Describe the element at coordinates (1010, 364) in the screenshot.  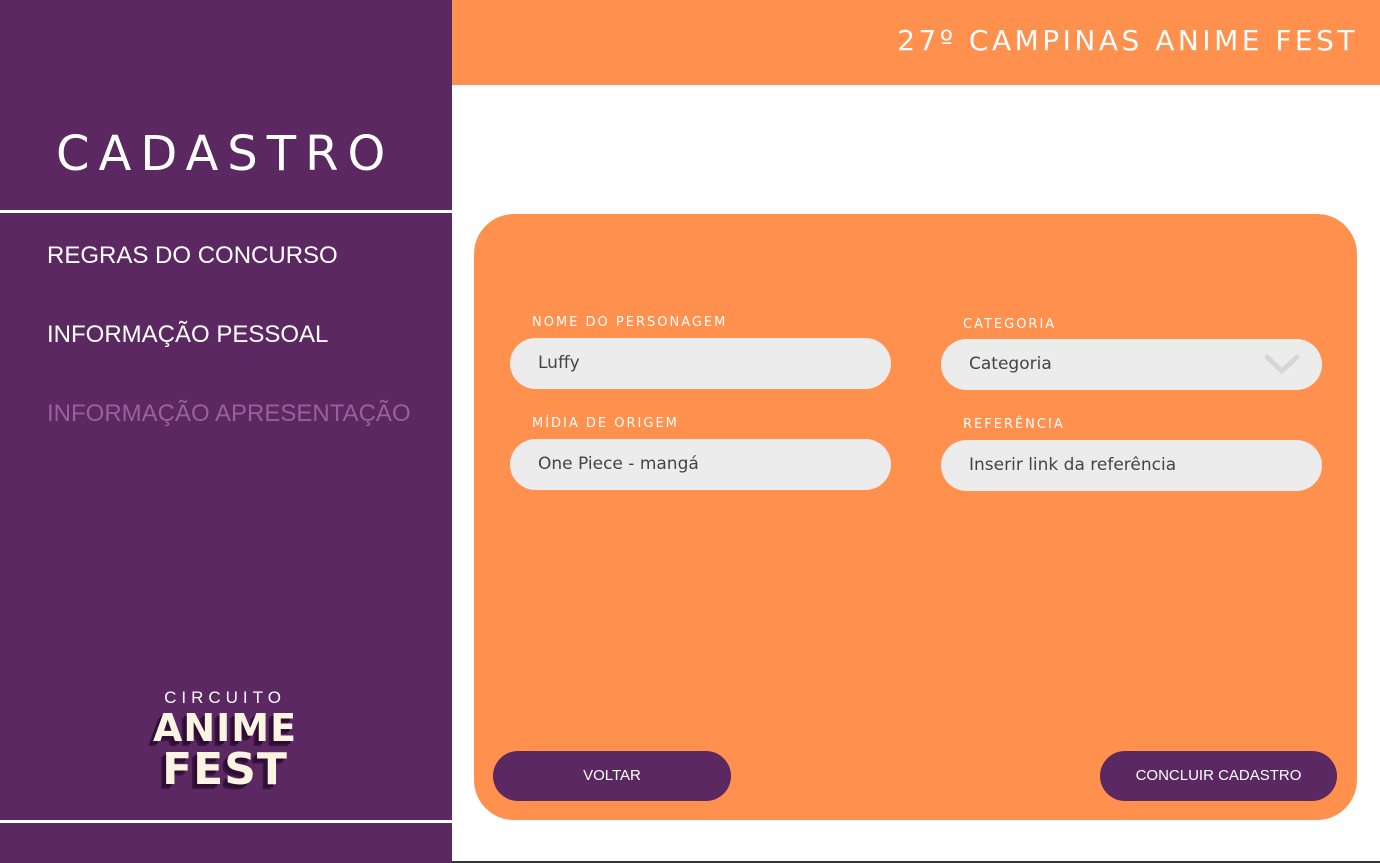
I see `category-select-value: Categoria` at that location.